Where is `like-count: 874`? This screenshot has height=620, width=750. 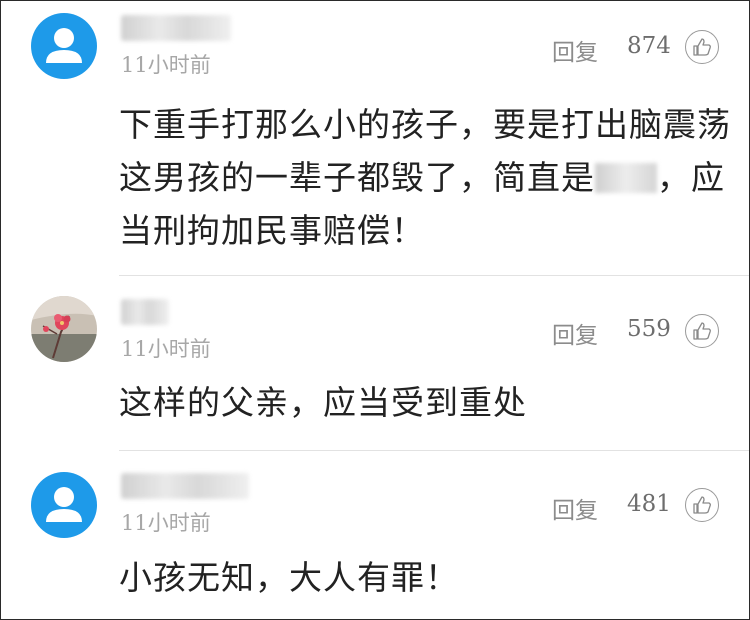
like-count: 874 is located at coordinates (649, 46).